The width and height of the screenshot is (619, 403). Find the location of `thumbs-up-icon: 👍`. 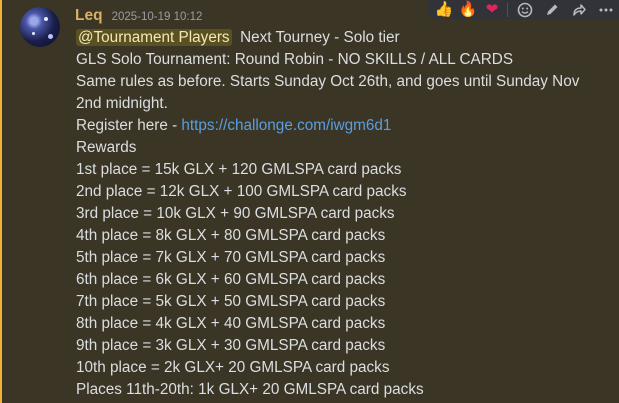

thumbs-up-icon: 👍 is located at coordinates (444, 9).